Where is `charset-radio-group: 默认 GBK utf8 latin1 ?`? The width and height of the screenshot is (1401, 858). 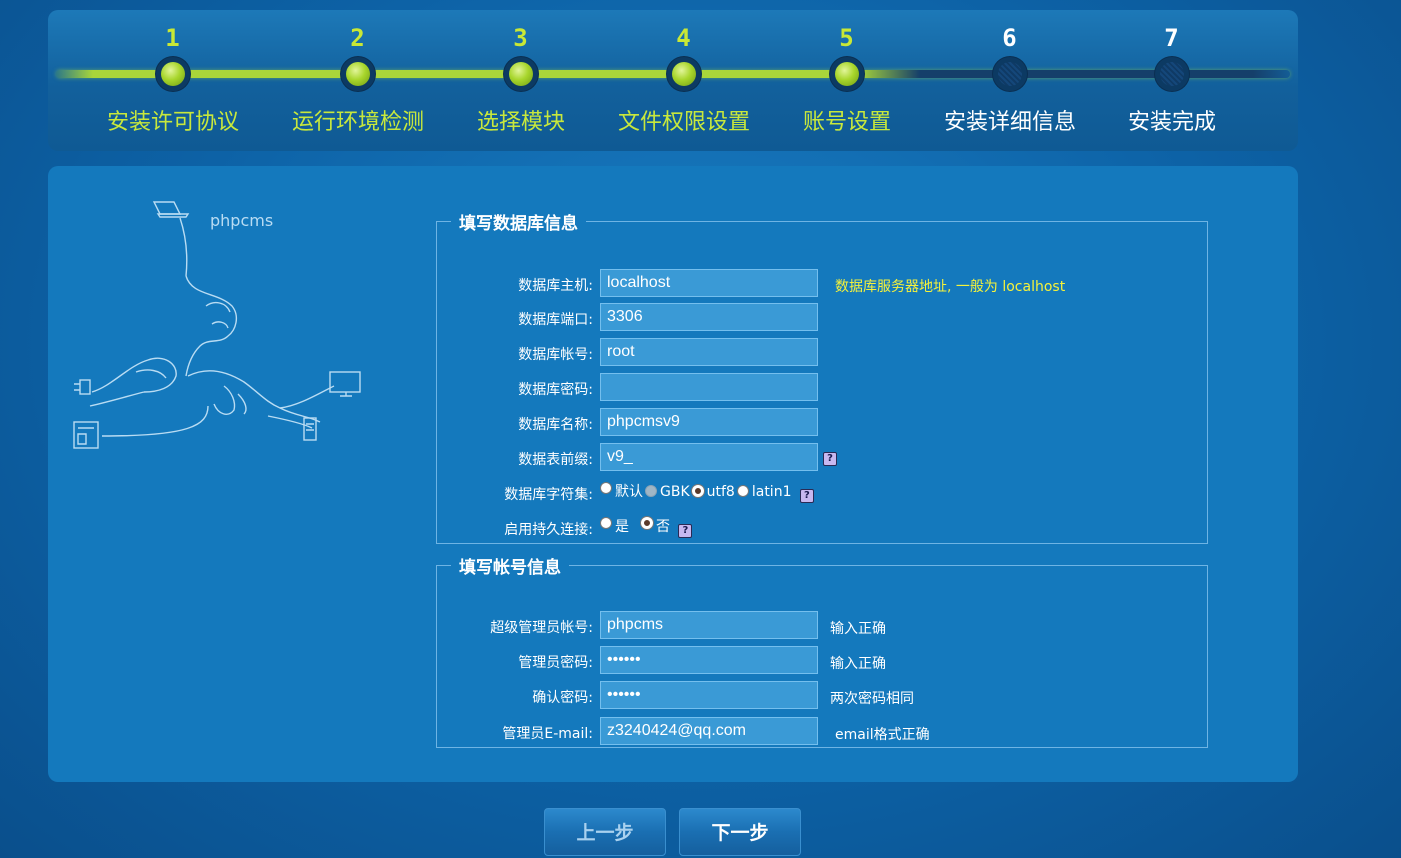 charset-radio-group: 默认 GBK utf8 latin1 ? is located at coordinates (707, 492).